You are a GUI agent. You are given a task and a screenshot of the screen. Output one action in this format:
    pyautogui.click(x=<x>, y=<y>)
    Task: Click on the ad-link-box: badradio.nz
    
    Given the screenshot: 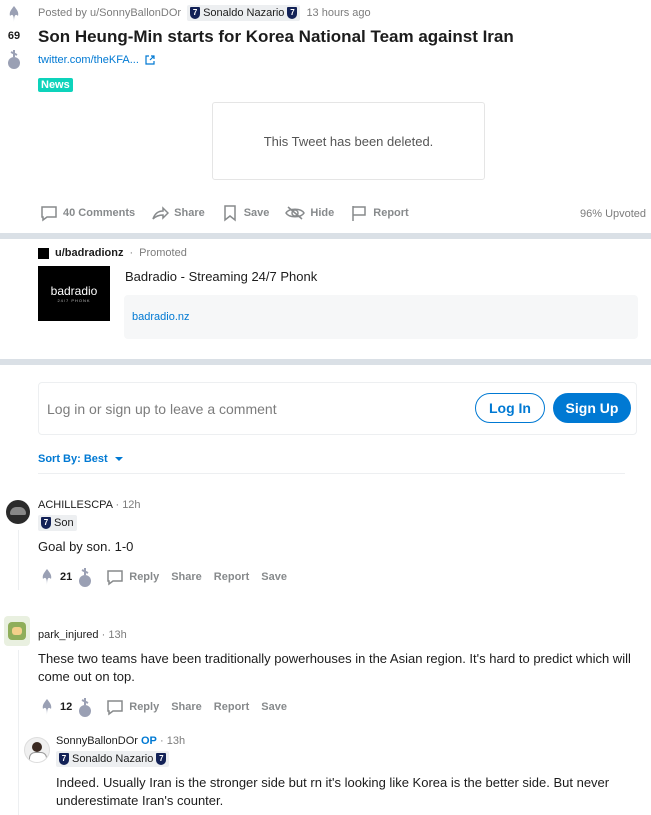 What is the action you would take?
    pyautogui.click(x=381, y=317)
    